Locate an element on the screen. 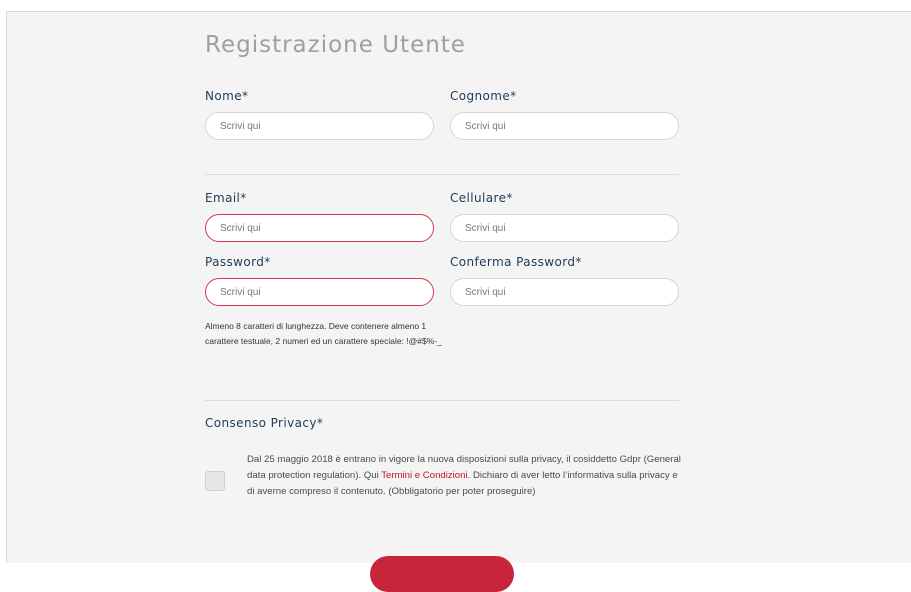 The height and width of the screenshot is (592, 911). password-input is located at coordinates (319, 292).